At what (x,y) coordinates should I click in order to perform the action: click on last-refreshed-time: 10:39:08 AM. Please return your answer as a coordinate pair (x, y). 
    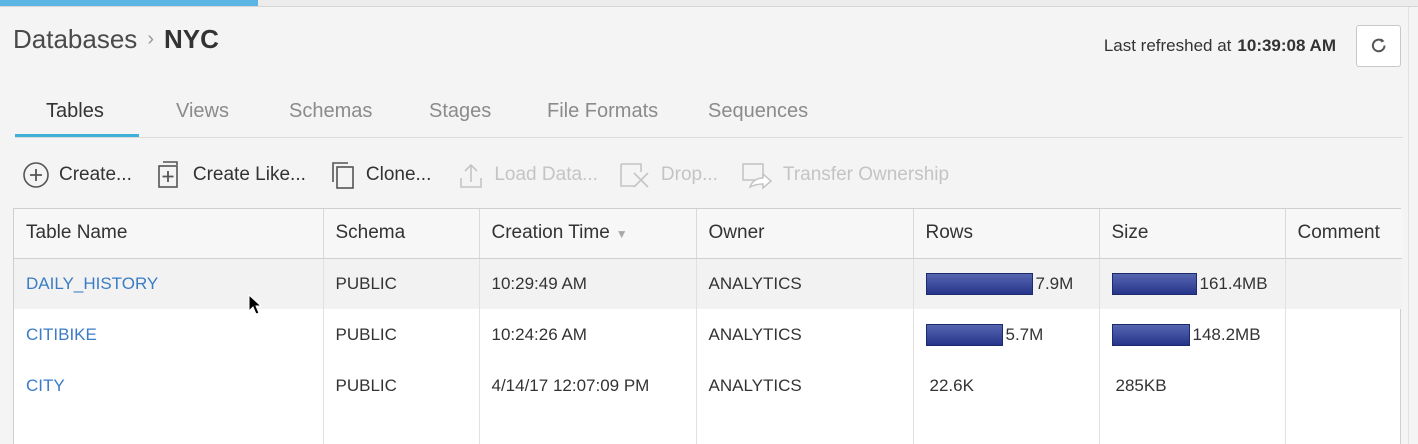
    Looking at the image, I should click on (1286, 45).